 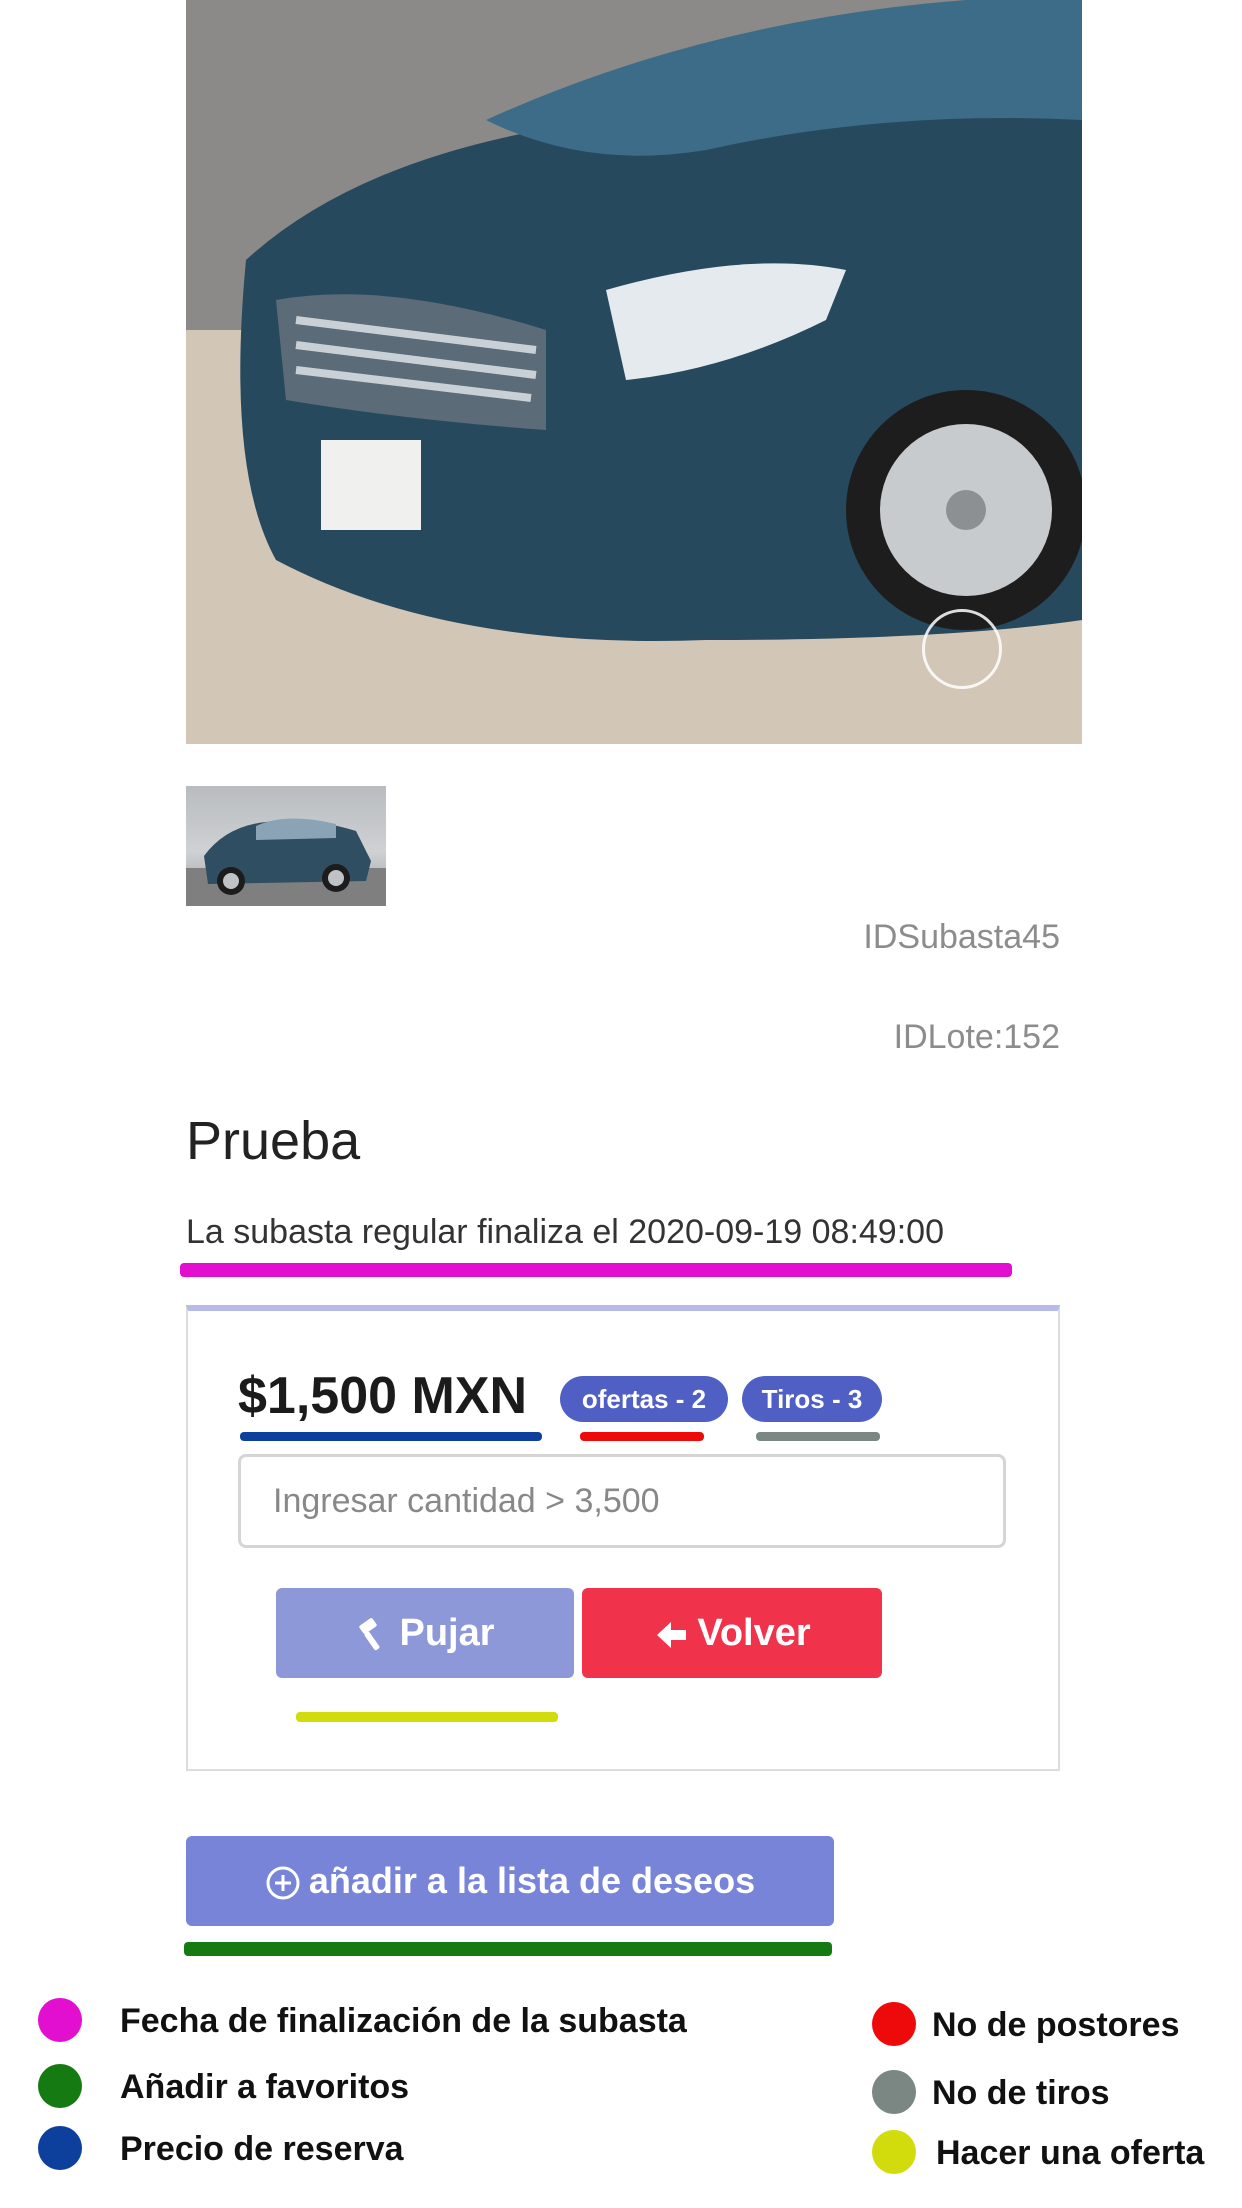 I want to click on gavel-icon, so click(x=369, y=1634).